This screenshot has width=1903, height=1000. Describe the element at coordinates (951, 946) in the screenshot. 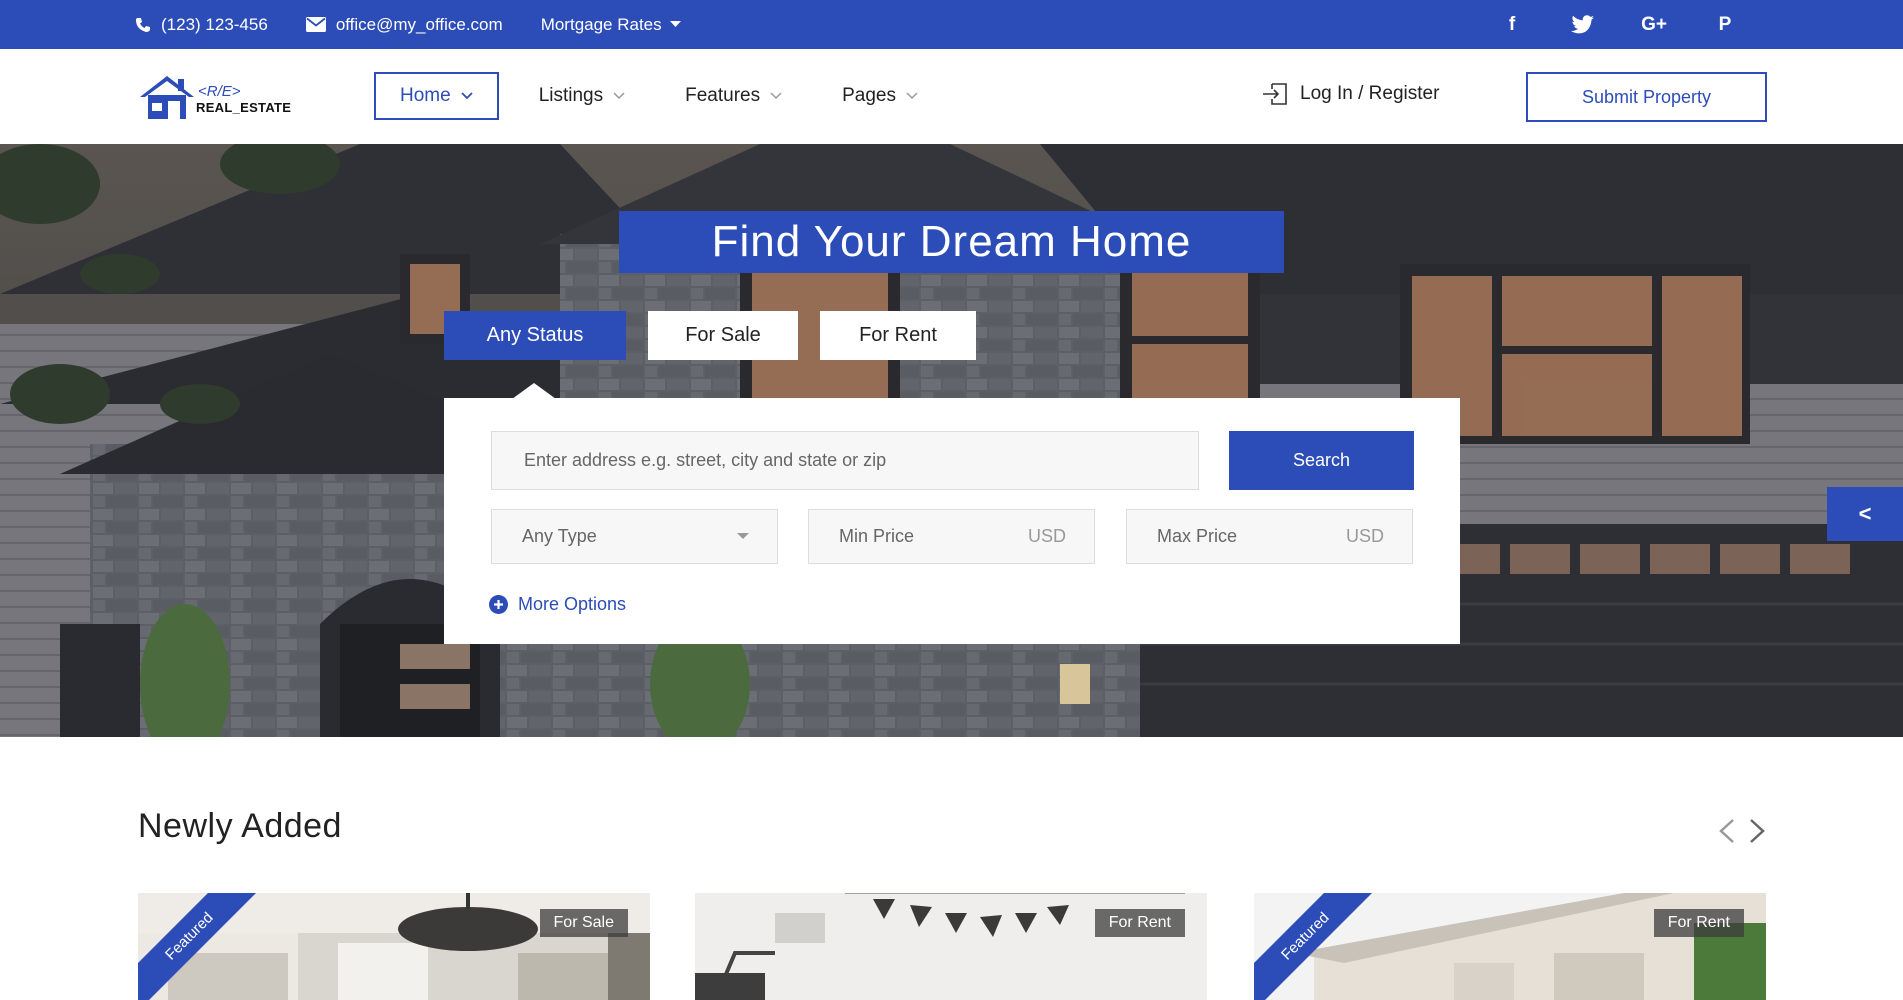

I see `listing-card: For Rent` at that location.